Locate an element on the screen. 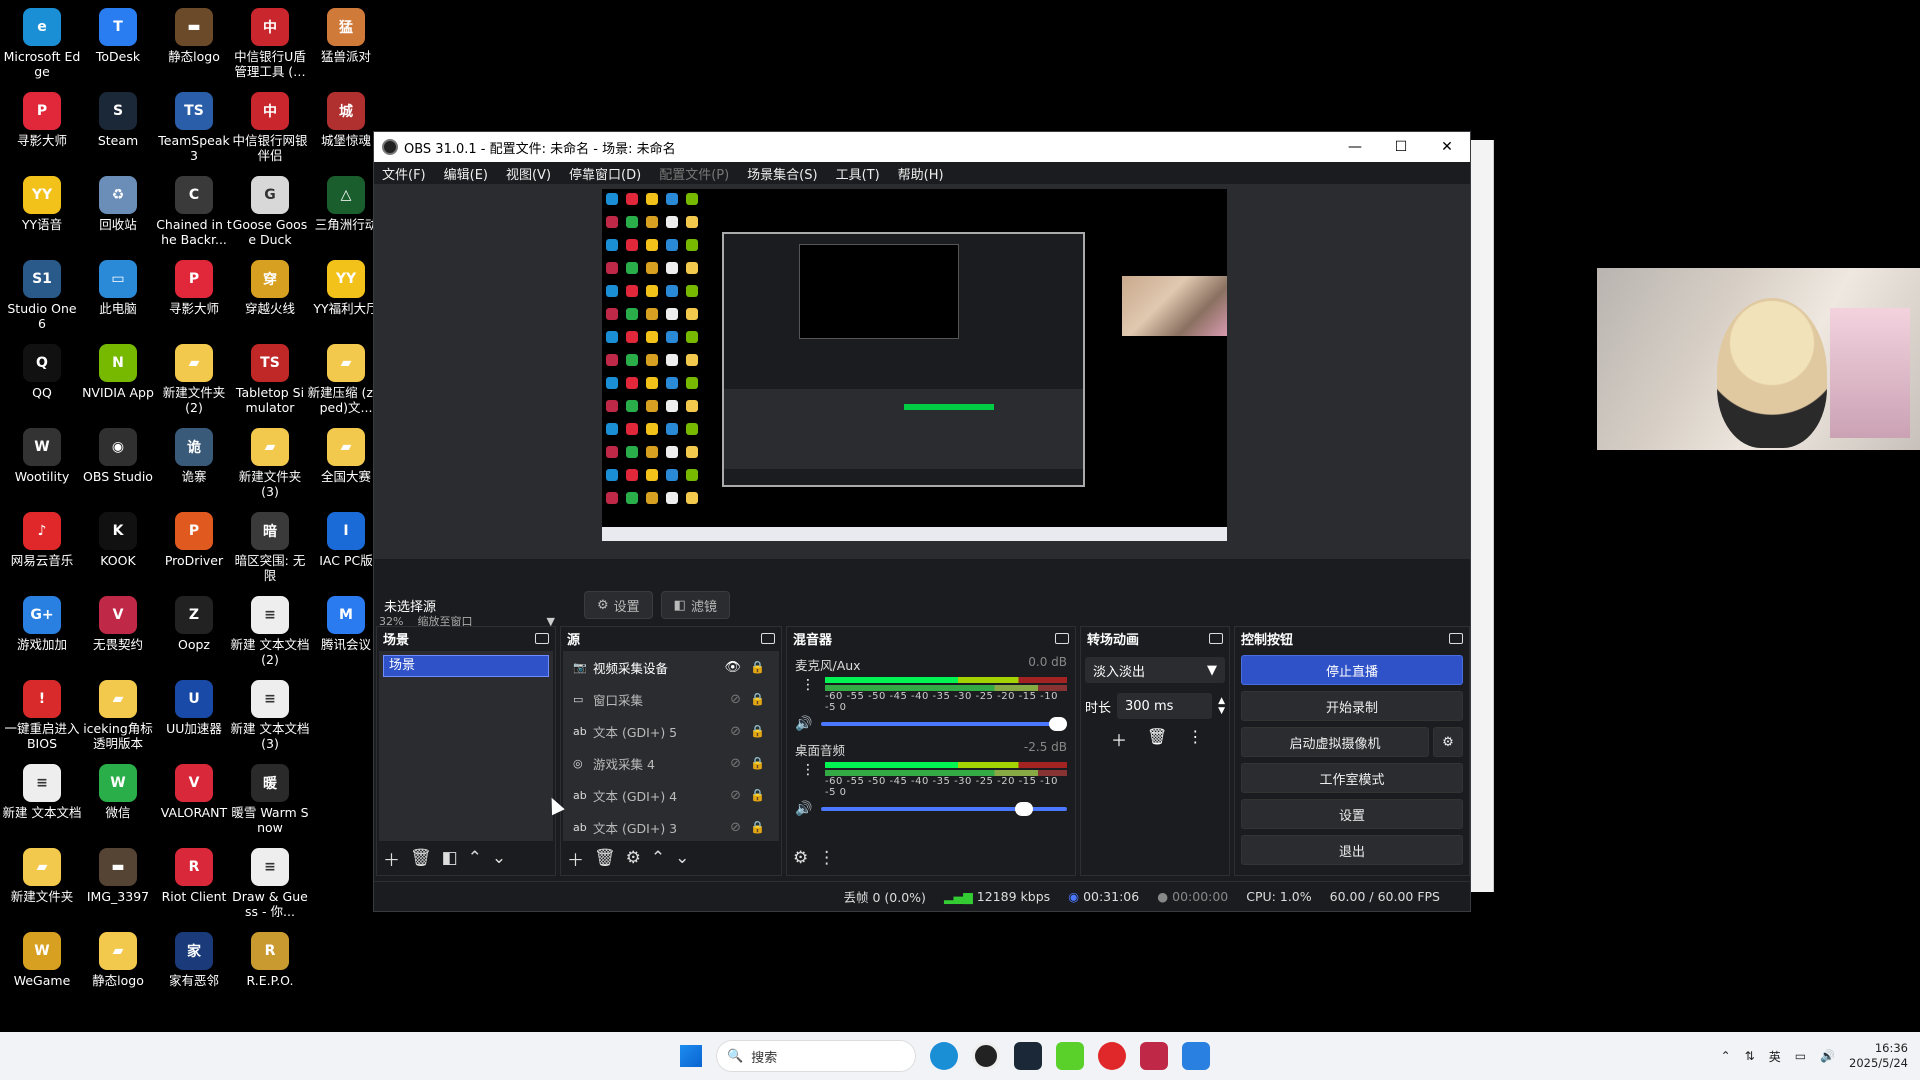  desktop-icon: G+ 游戏加加 is located at coordinates (42, 632).